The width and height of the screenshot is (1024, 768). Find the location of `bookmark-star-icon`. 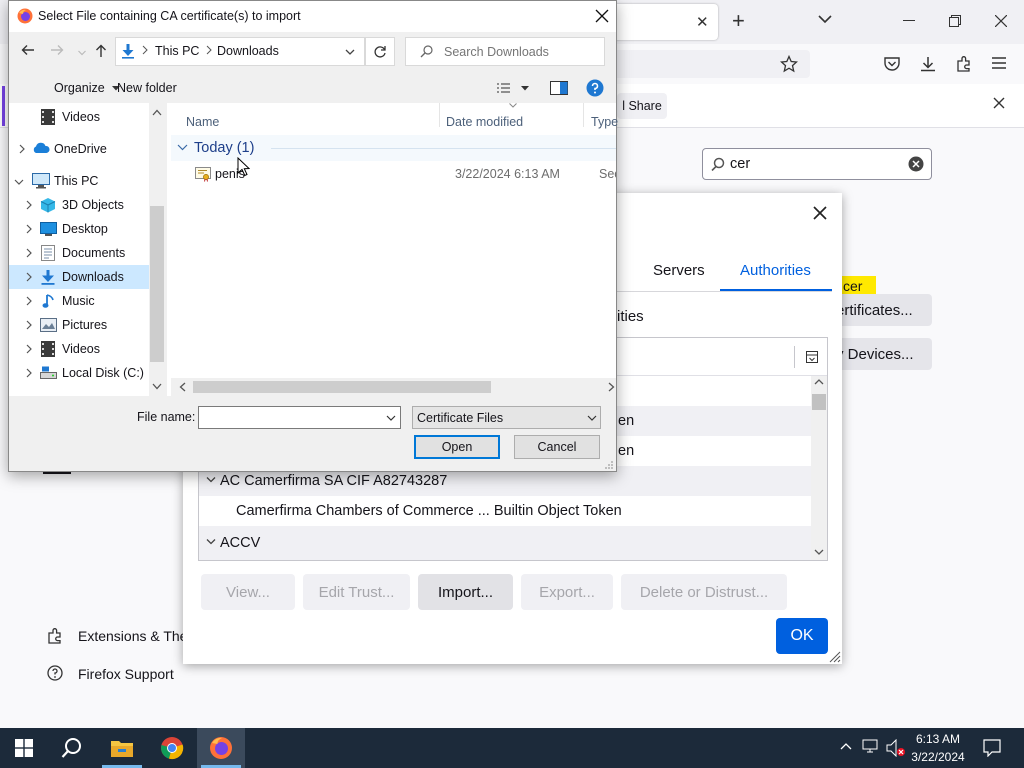

bookmark-star-icon is located at coordinates (789, 64).